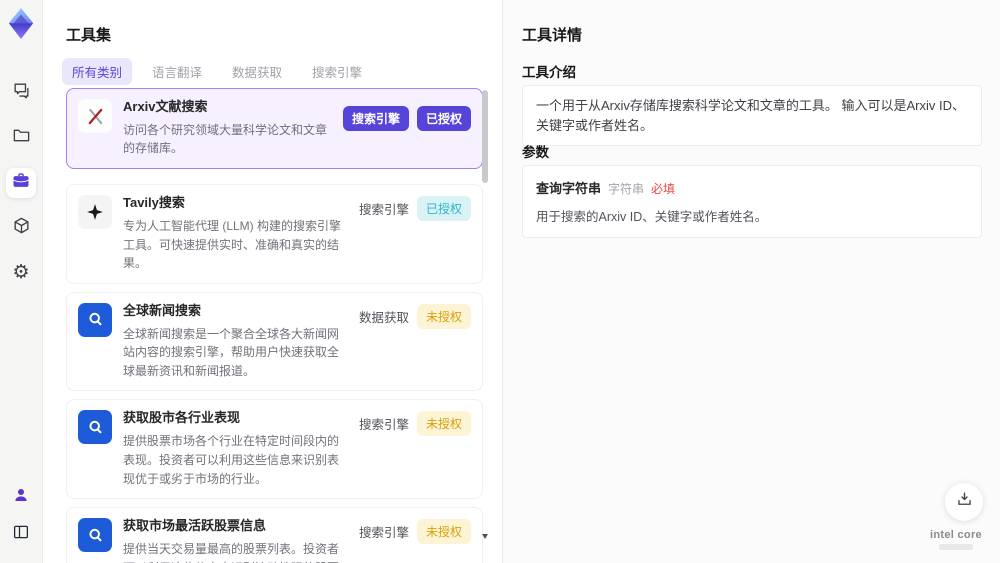  I want to click on intel-core-logo-text: intel core, so click(956, 535).